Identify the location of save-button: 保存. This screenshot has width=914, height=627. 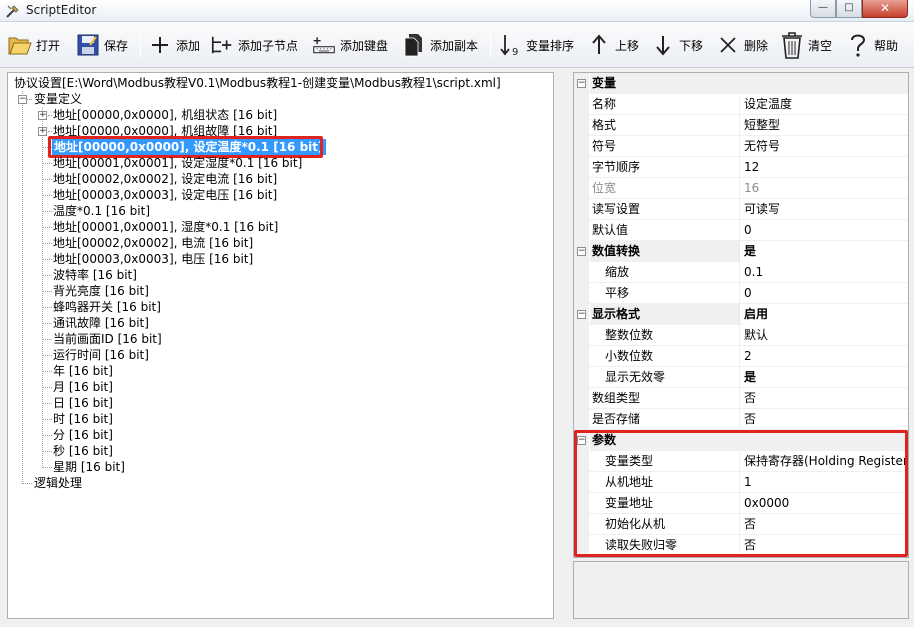
(102, 45).